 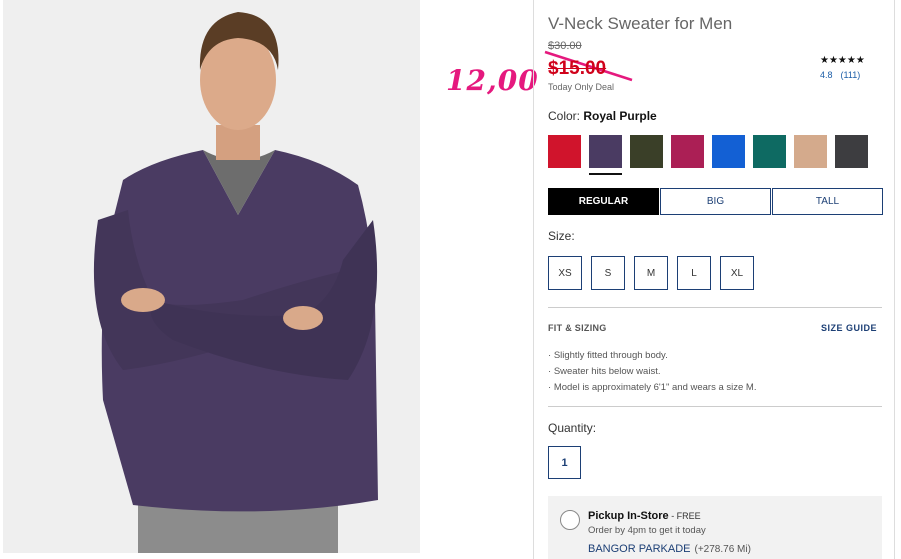 I want to click on swatch-camel, so click(x=810, y=151).